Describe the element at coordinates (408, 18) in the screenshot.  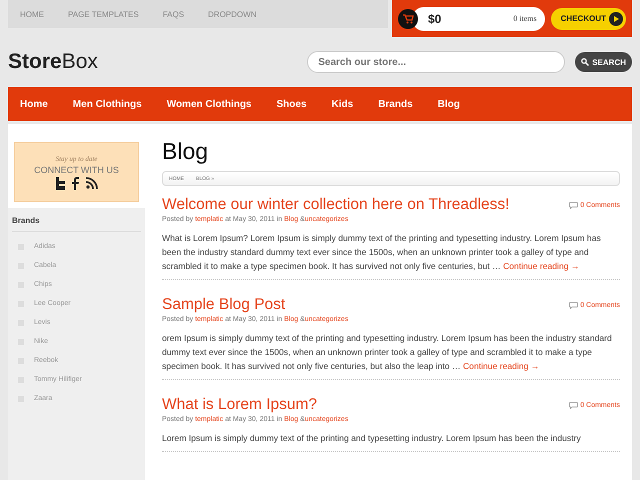
I see `cart-icon` at that location.